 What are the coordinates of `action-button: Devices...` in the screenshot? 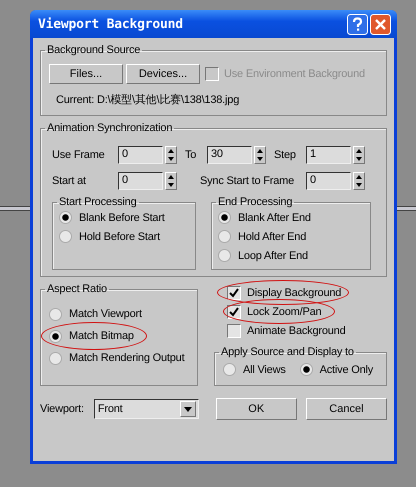 It's located at (163, 74).